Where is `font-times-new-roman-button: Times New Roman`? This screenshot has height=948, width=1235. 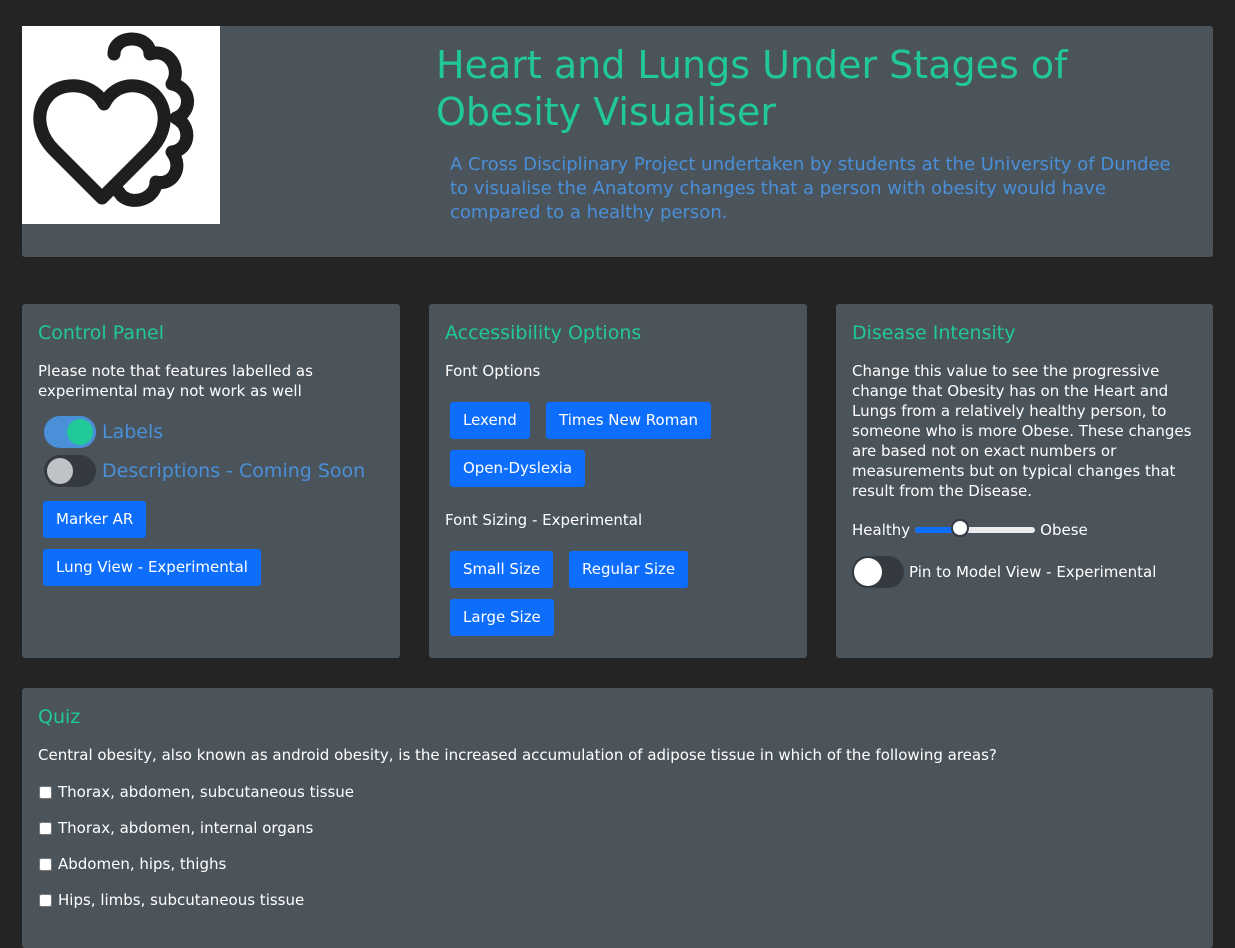 font-times-new-roman-button: Times New Roman is located at coordinates (629, 420).